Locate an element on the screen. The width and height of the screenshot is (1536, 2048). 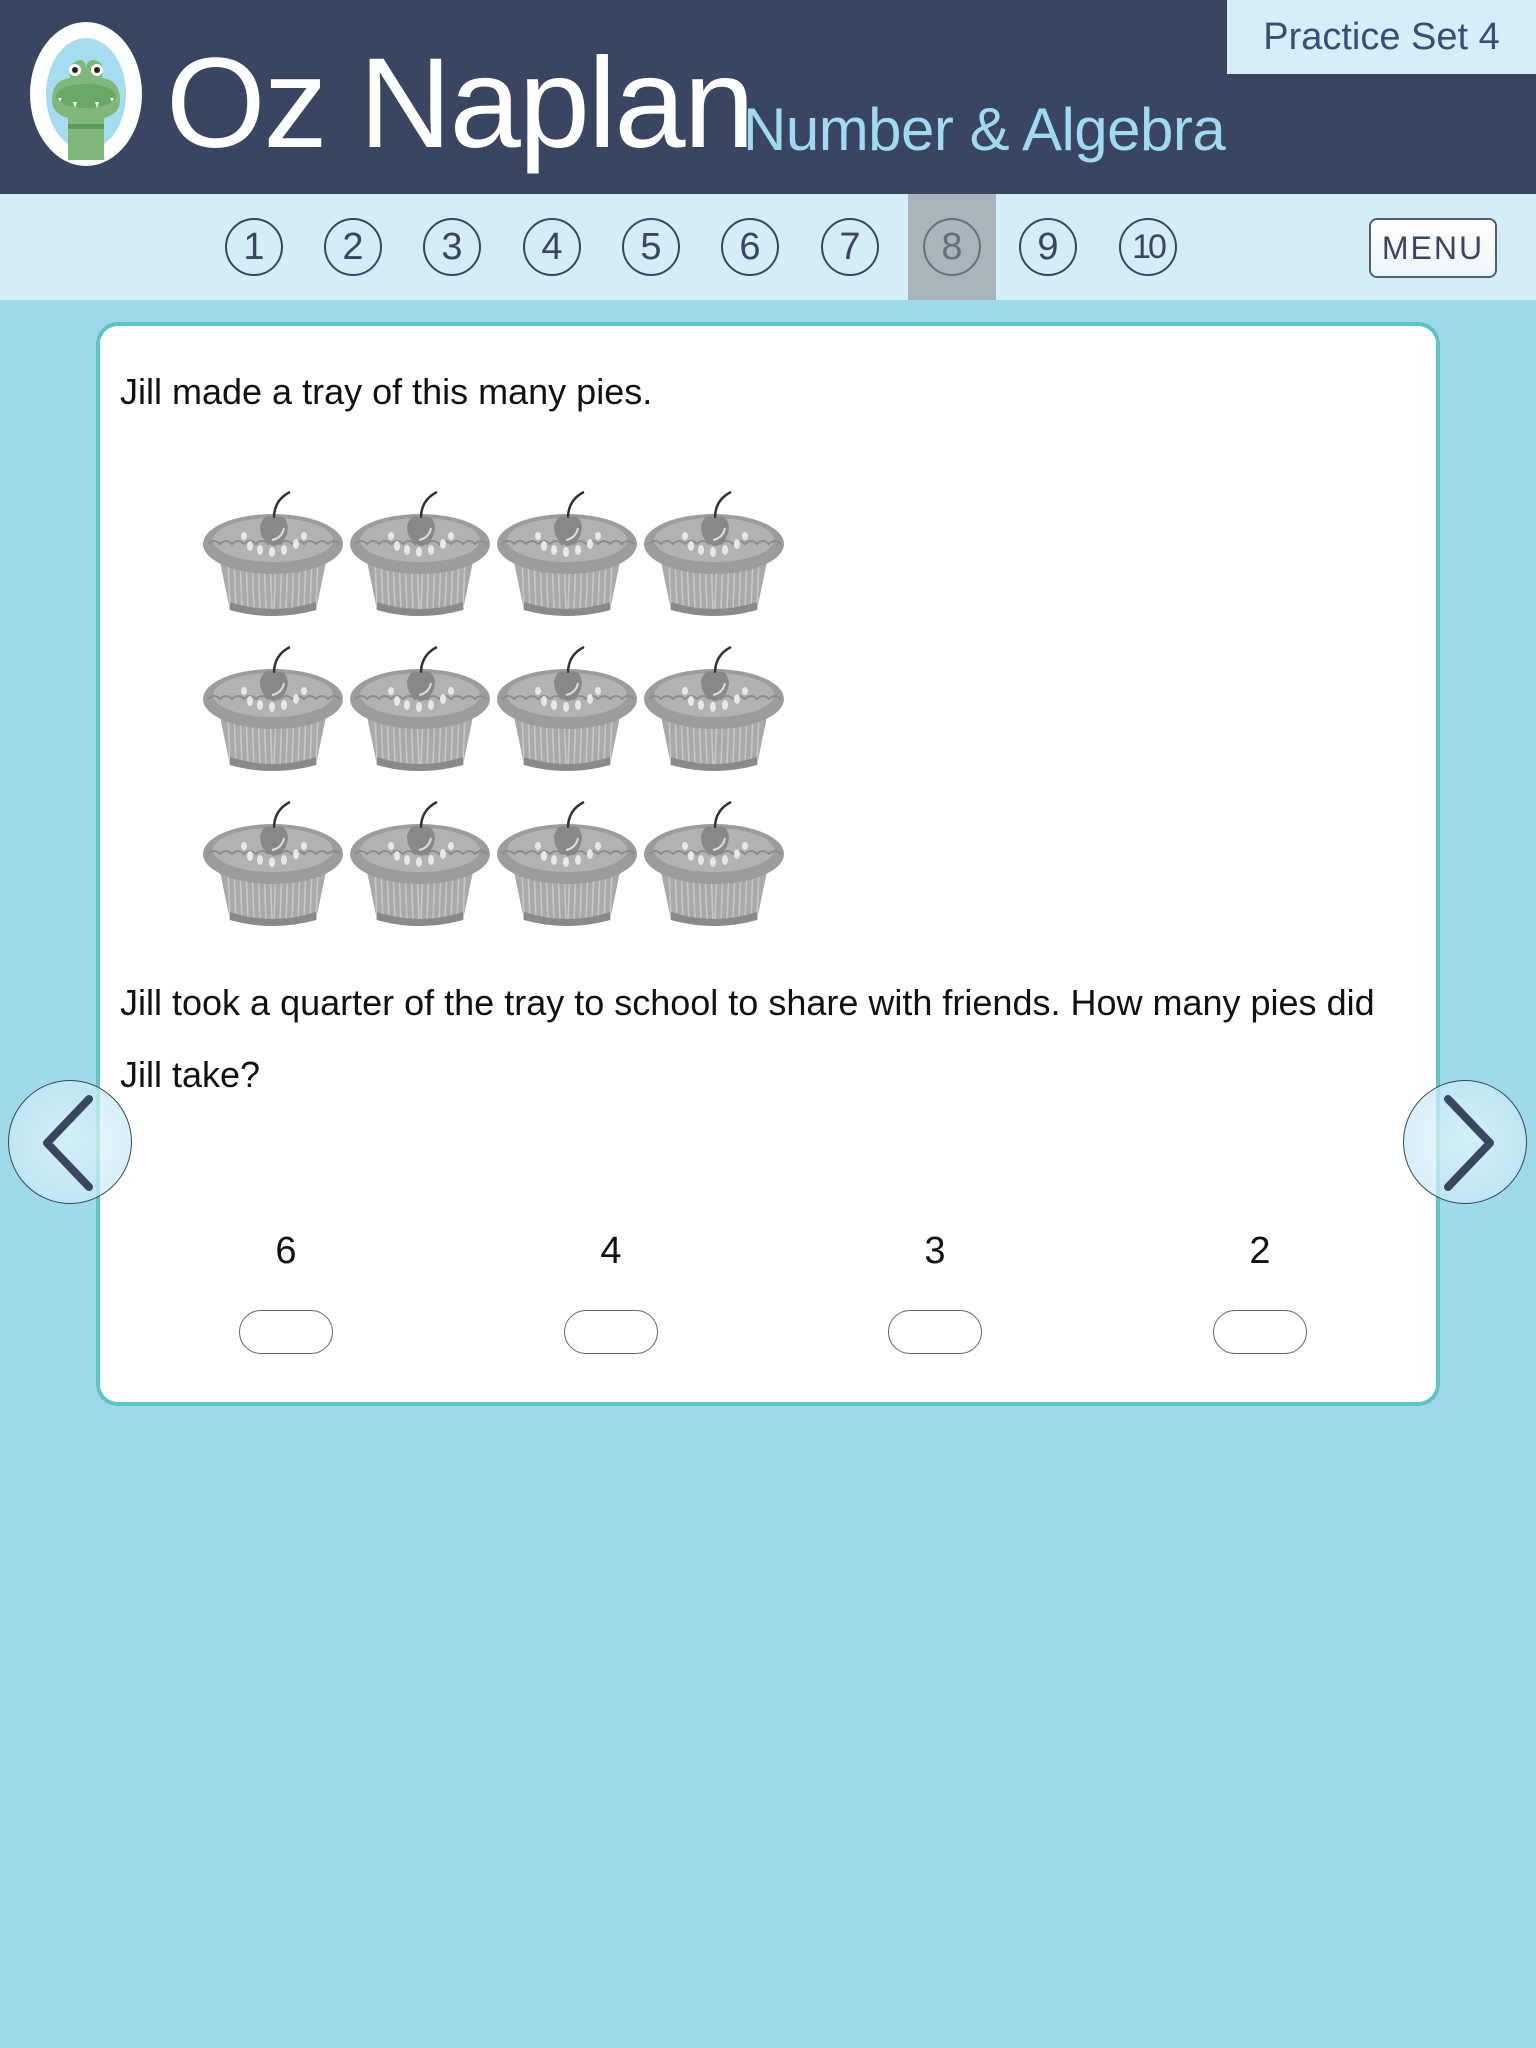
question-nav-10: 10 is located at coordinates (1148, 247).